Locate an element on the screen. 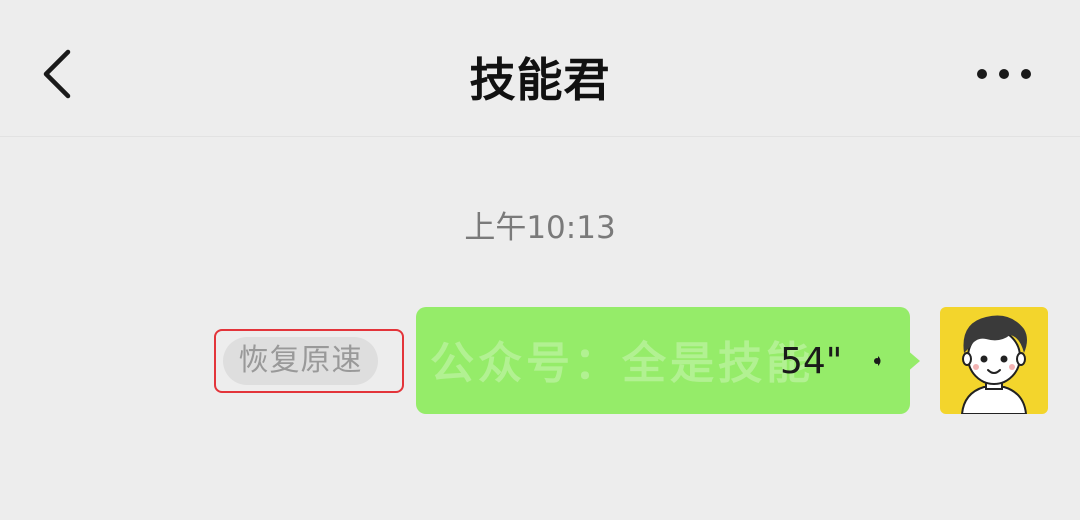  voice-message-bubble: 公众号：全是技能 54" is located at coordinates (663, 360).